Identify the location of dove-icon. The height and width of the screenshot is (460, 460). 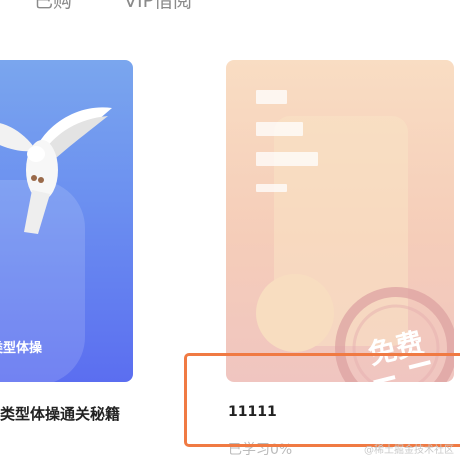
(56, 170).